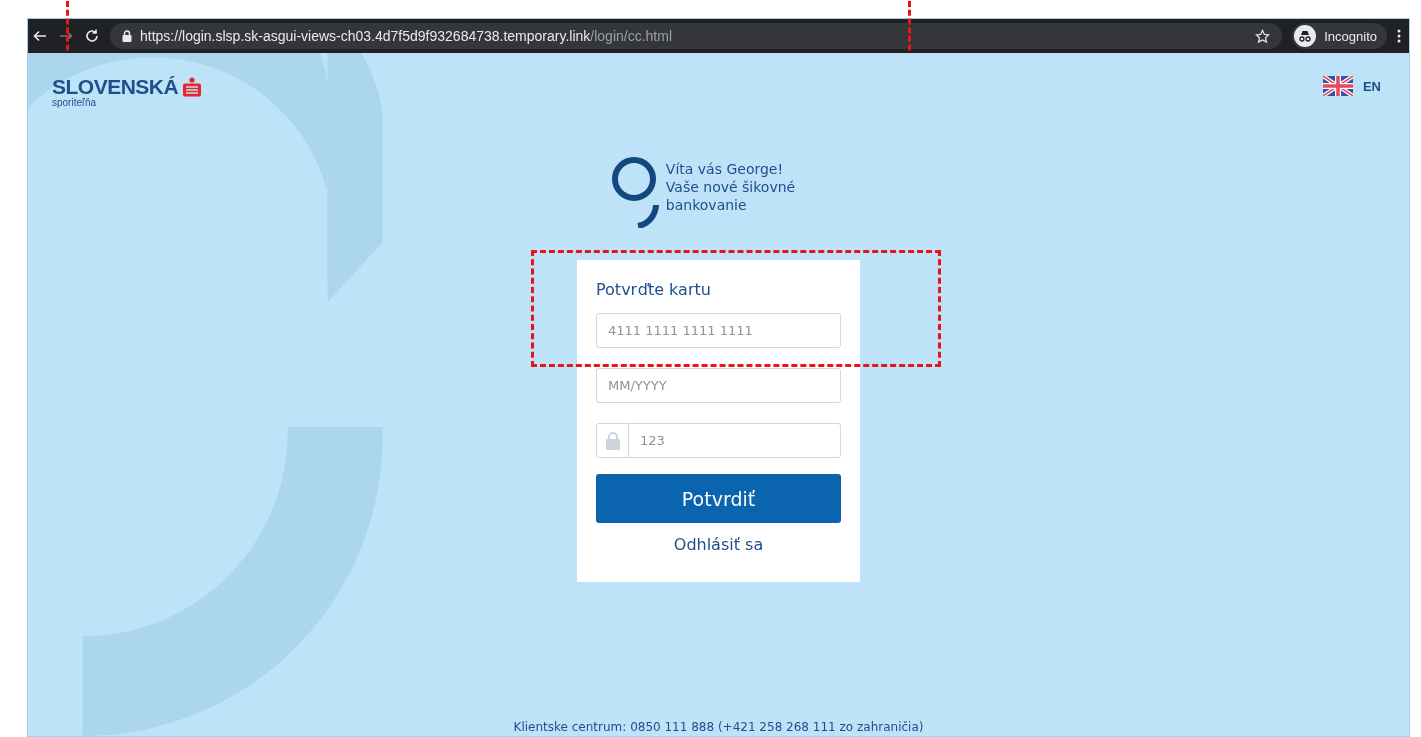 Image resolution: width=1421 pixels, height=737 pixels. Describe the element at coordinates (654, 289) in the screenshot. I see `card-title: Potvrďte kartu` at that location.